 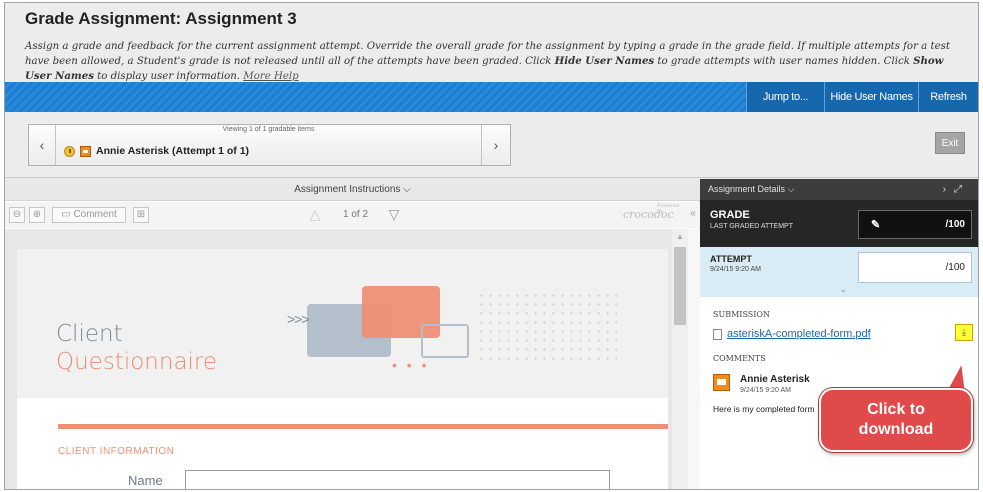 I want to click on callout-line1: Click to, so click(x=896, y=409).